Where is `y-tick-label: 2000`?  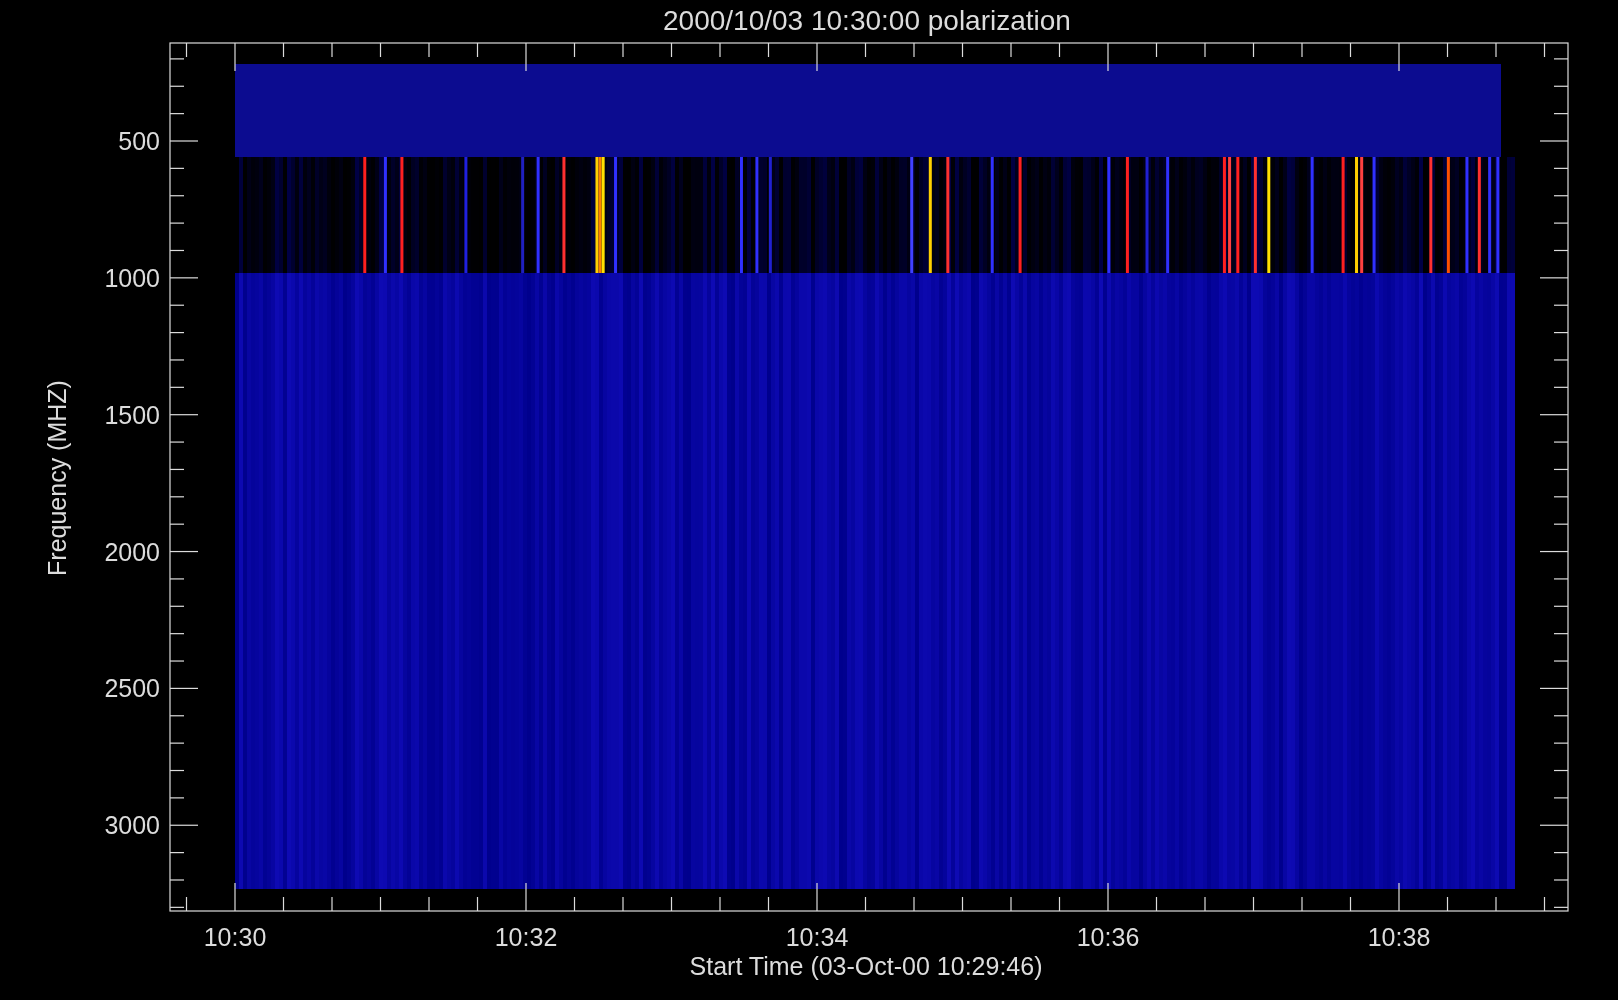
y-tick-label: 2000 is located at coordinates (132, 551).